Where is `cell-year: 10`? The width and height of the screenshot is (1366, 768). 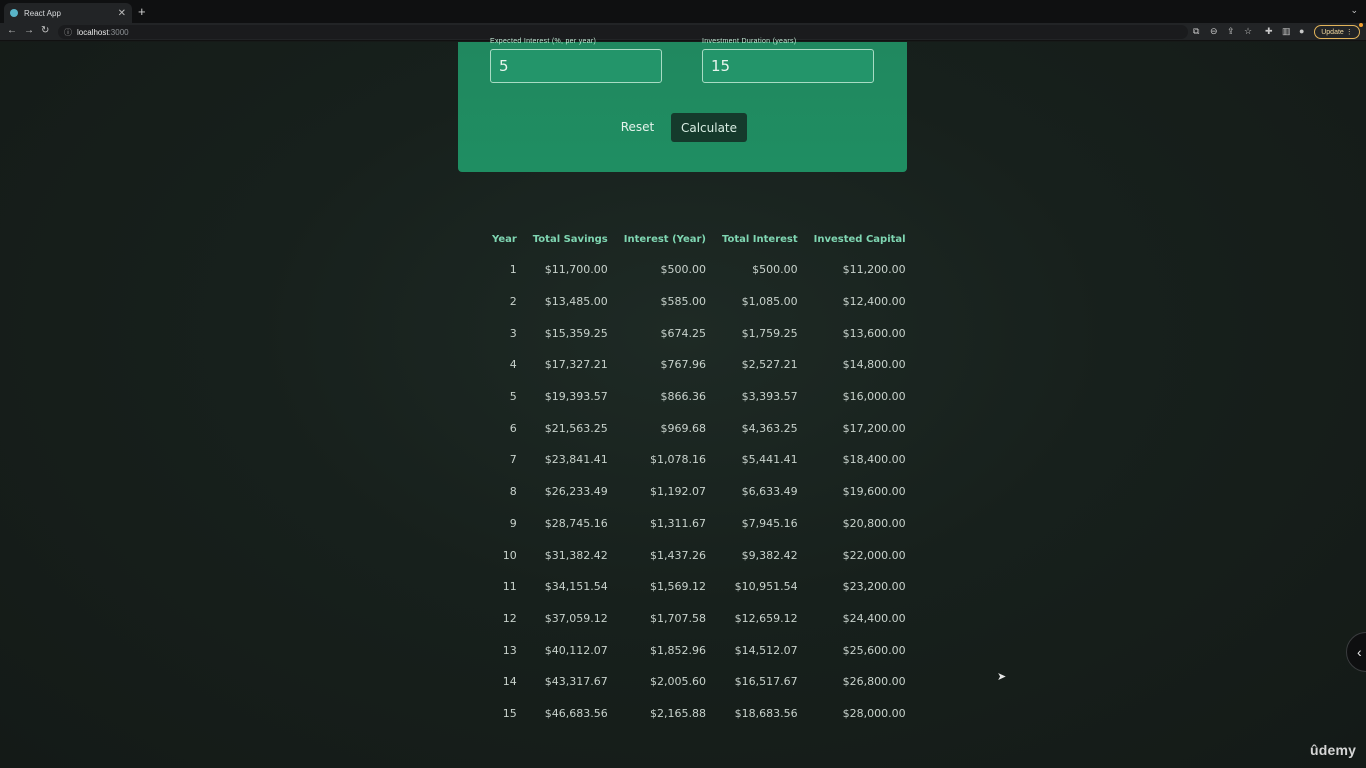
cell-year: 10 is located at coordinates (509, 555).